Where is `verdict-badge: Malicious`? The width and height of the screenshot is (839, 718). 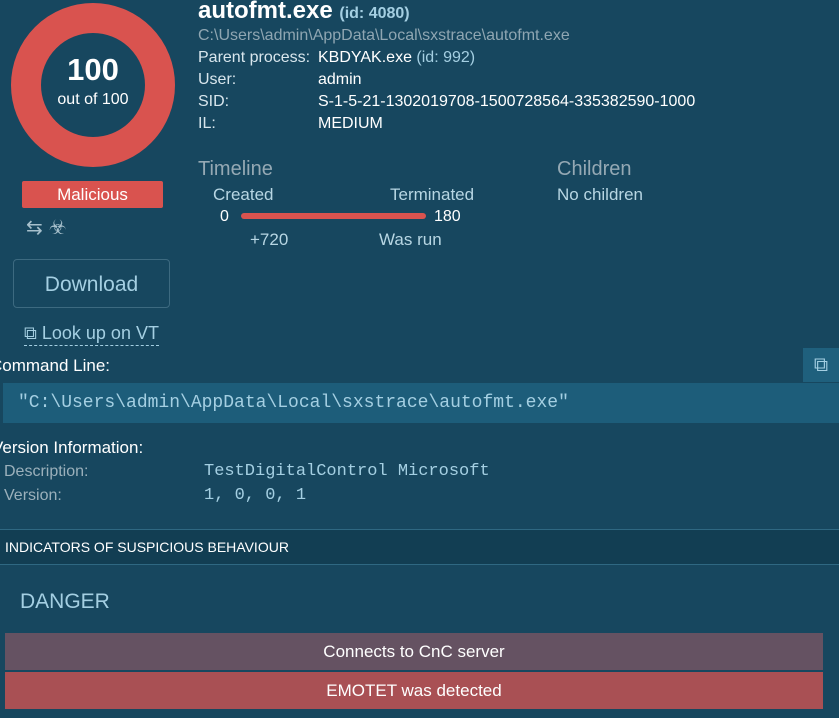
verdict-badge: Malicious is located at coordinates (92, 194).